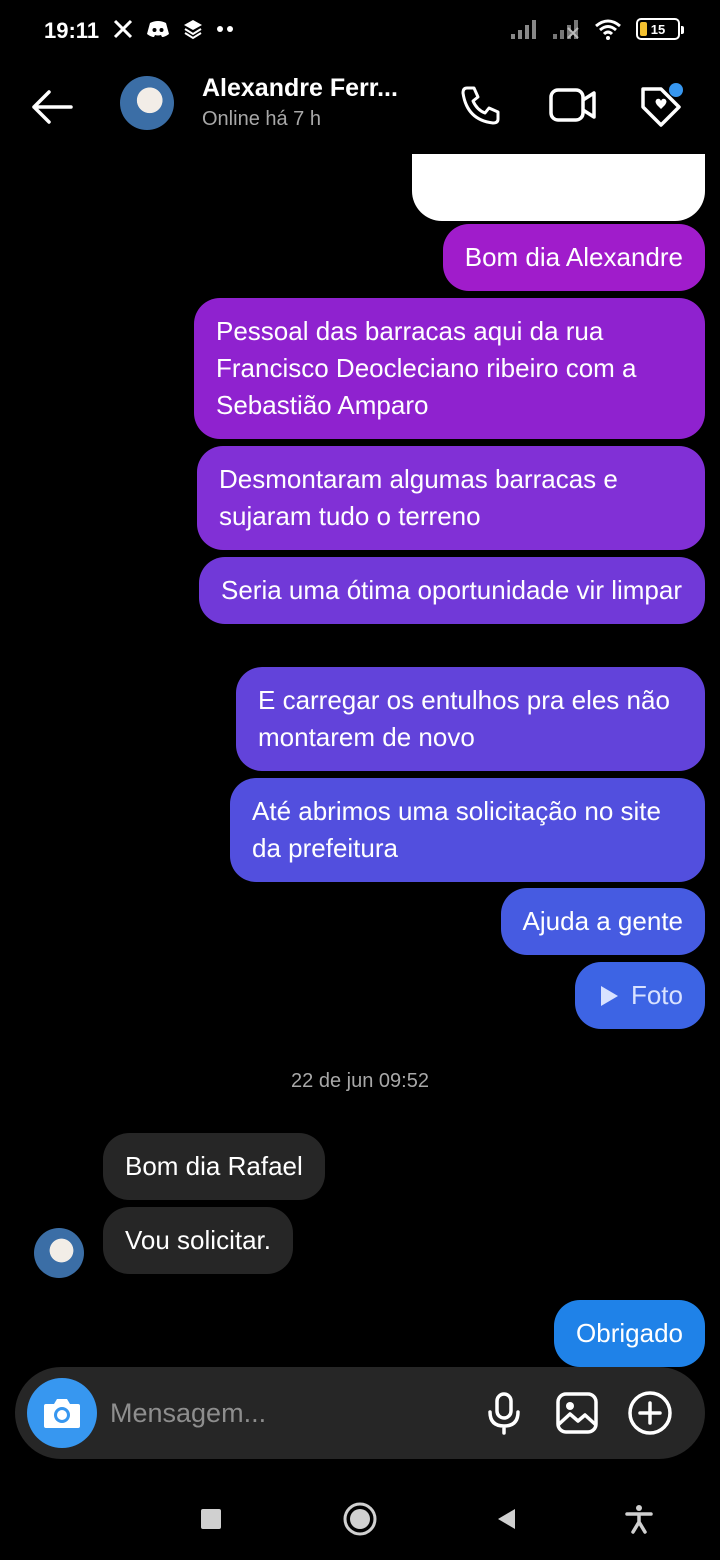 Image resolution: width=720 pixels, height=1560 pixels. Describe the element at coordinates (214, 1166) in the screenshot. I see `incoming-message: Bom dia Rafael` at that location.